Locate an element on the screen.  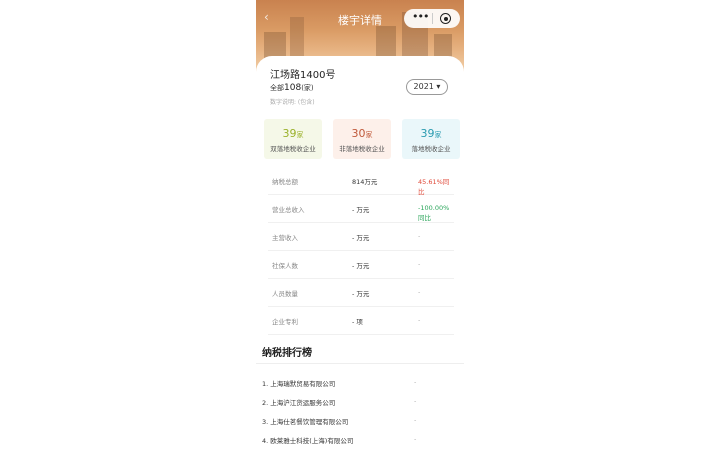
metric-label: 企业专利 is located at coordinates (285, 322).